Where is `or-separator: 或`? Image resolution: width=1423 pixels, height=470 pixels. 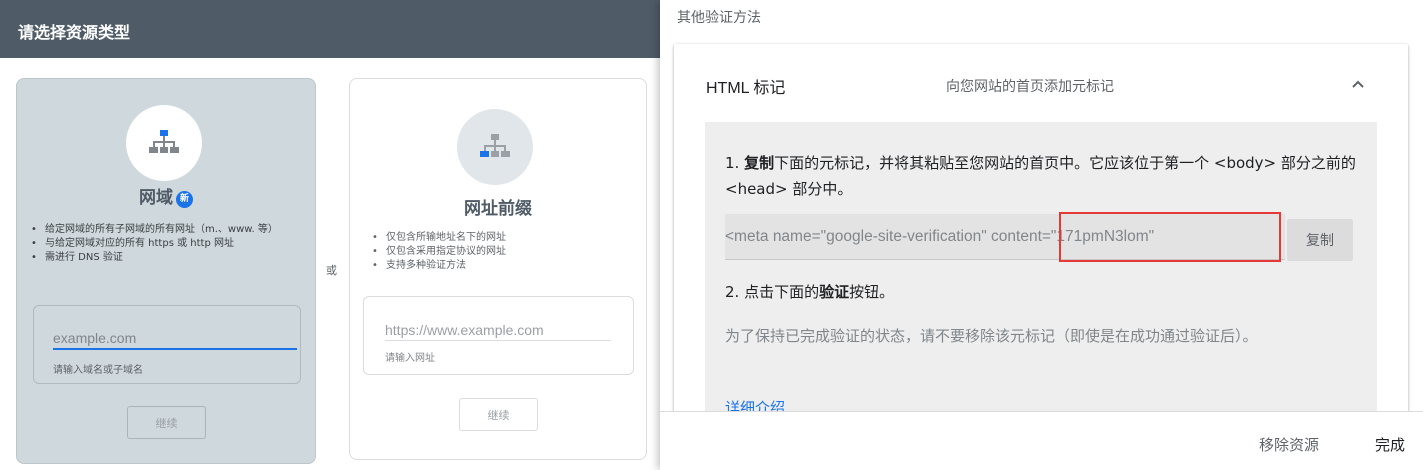
or-separator: 或 is located at coordinates (331, 270).